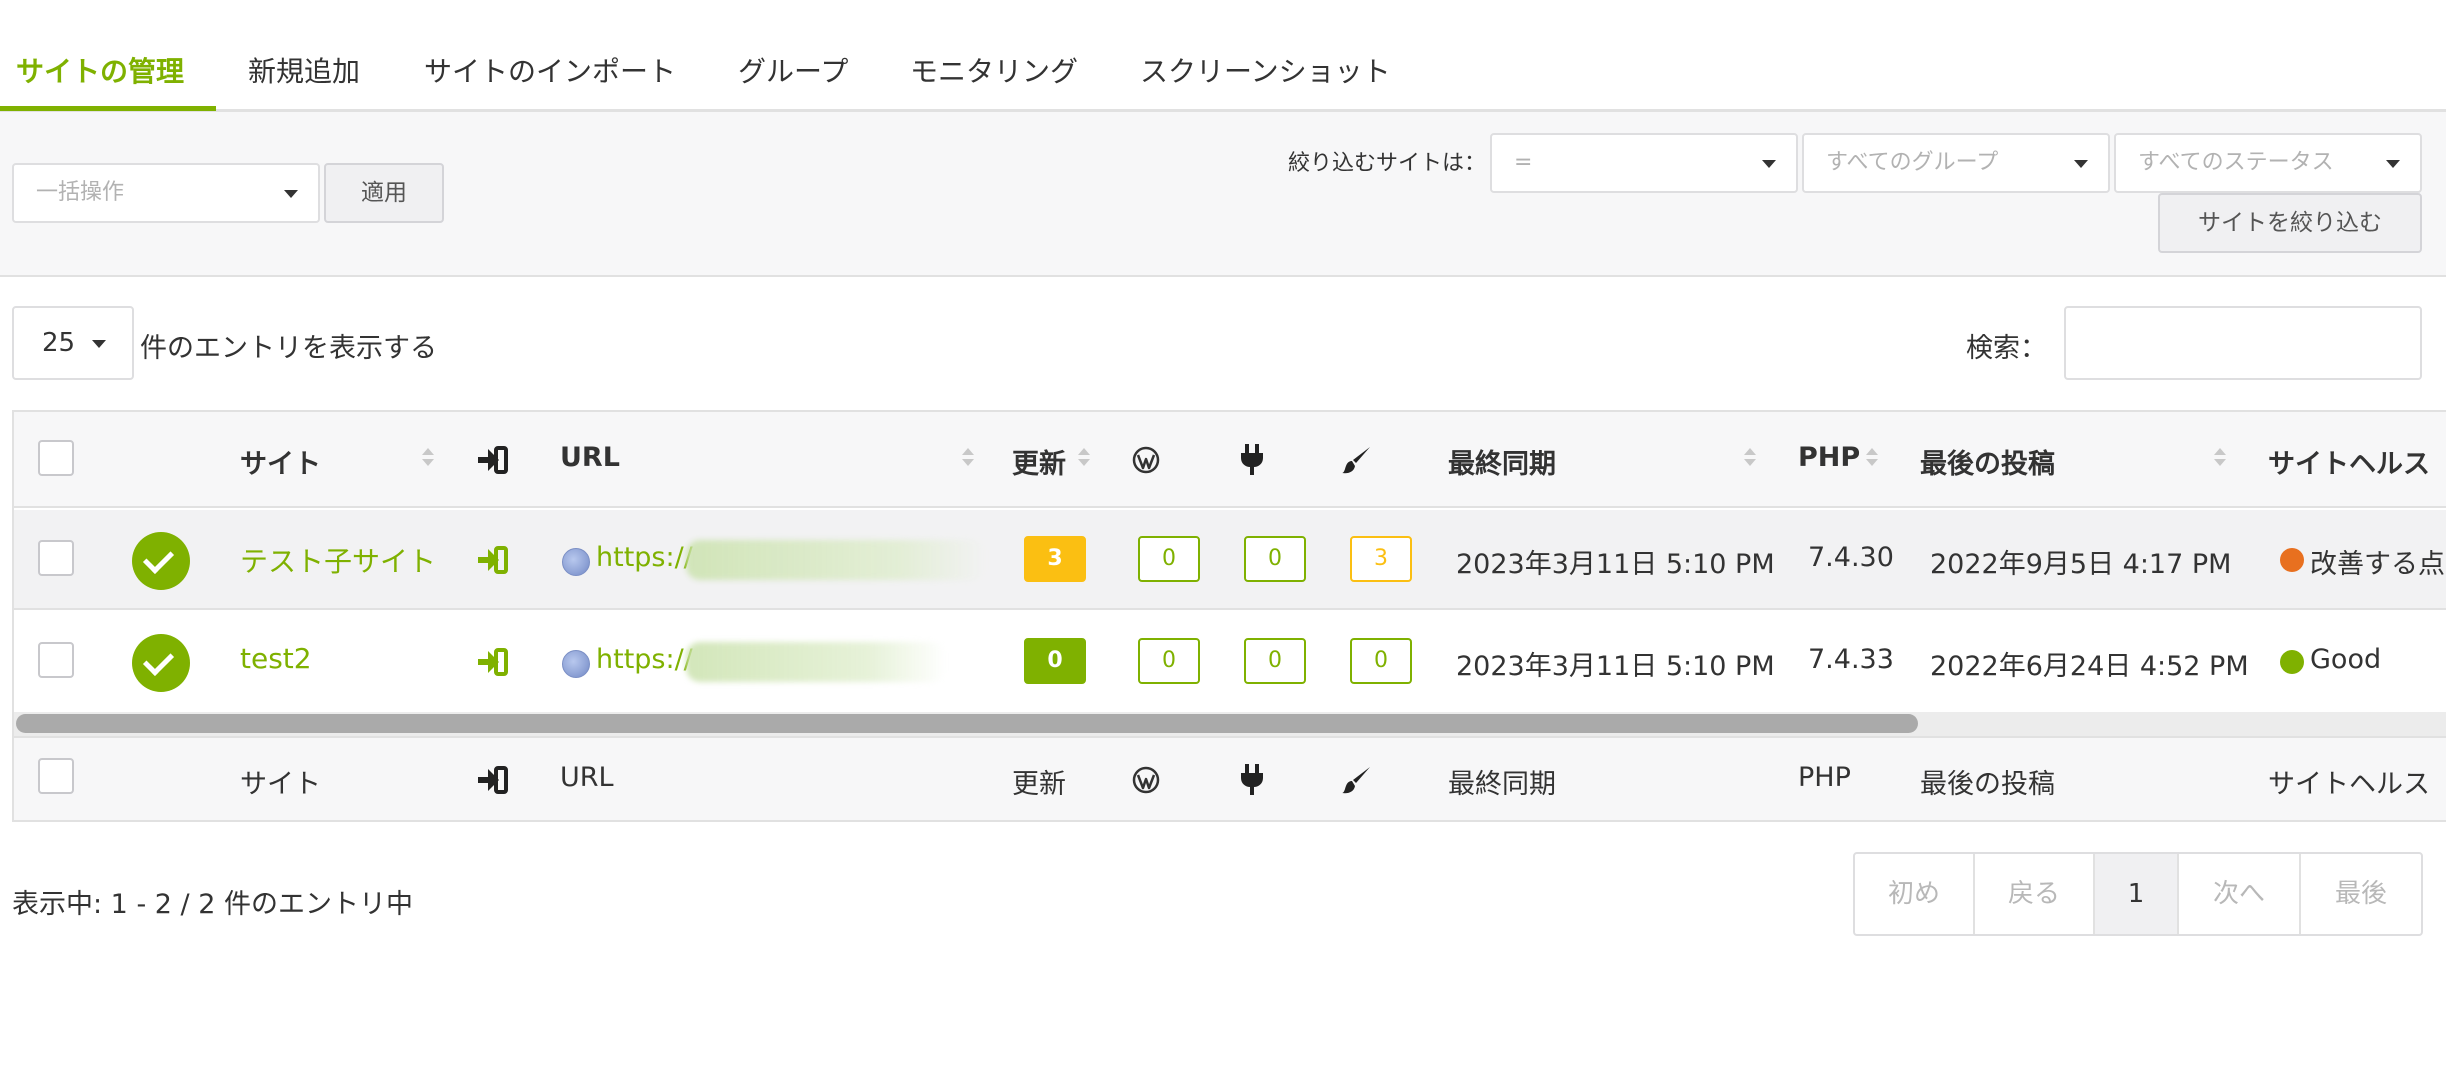 This screenshot has width=2446, height=1092. What do you see at coordinates (1644, 163) in the screenshot?
I see `filter-site-select: =` at bounding box center [1644, 163].